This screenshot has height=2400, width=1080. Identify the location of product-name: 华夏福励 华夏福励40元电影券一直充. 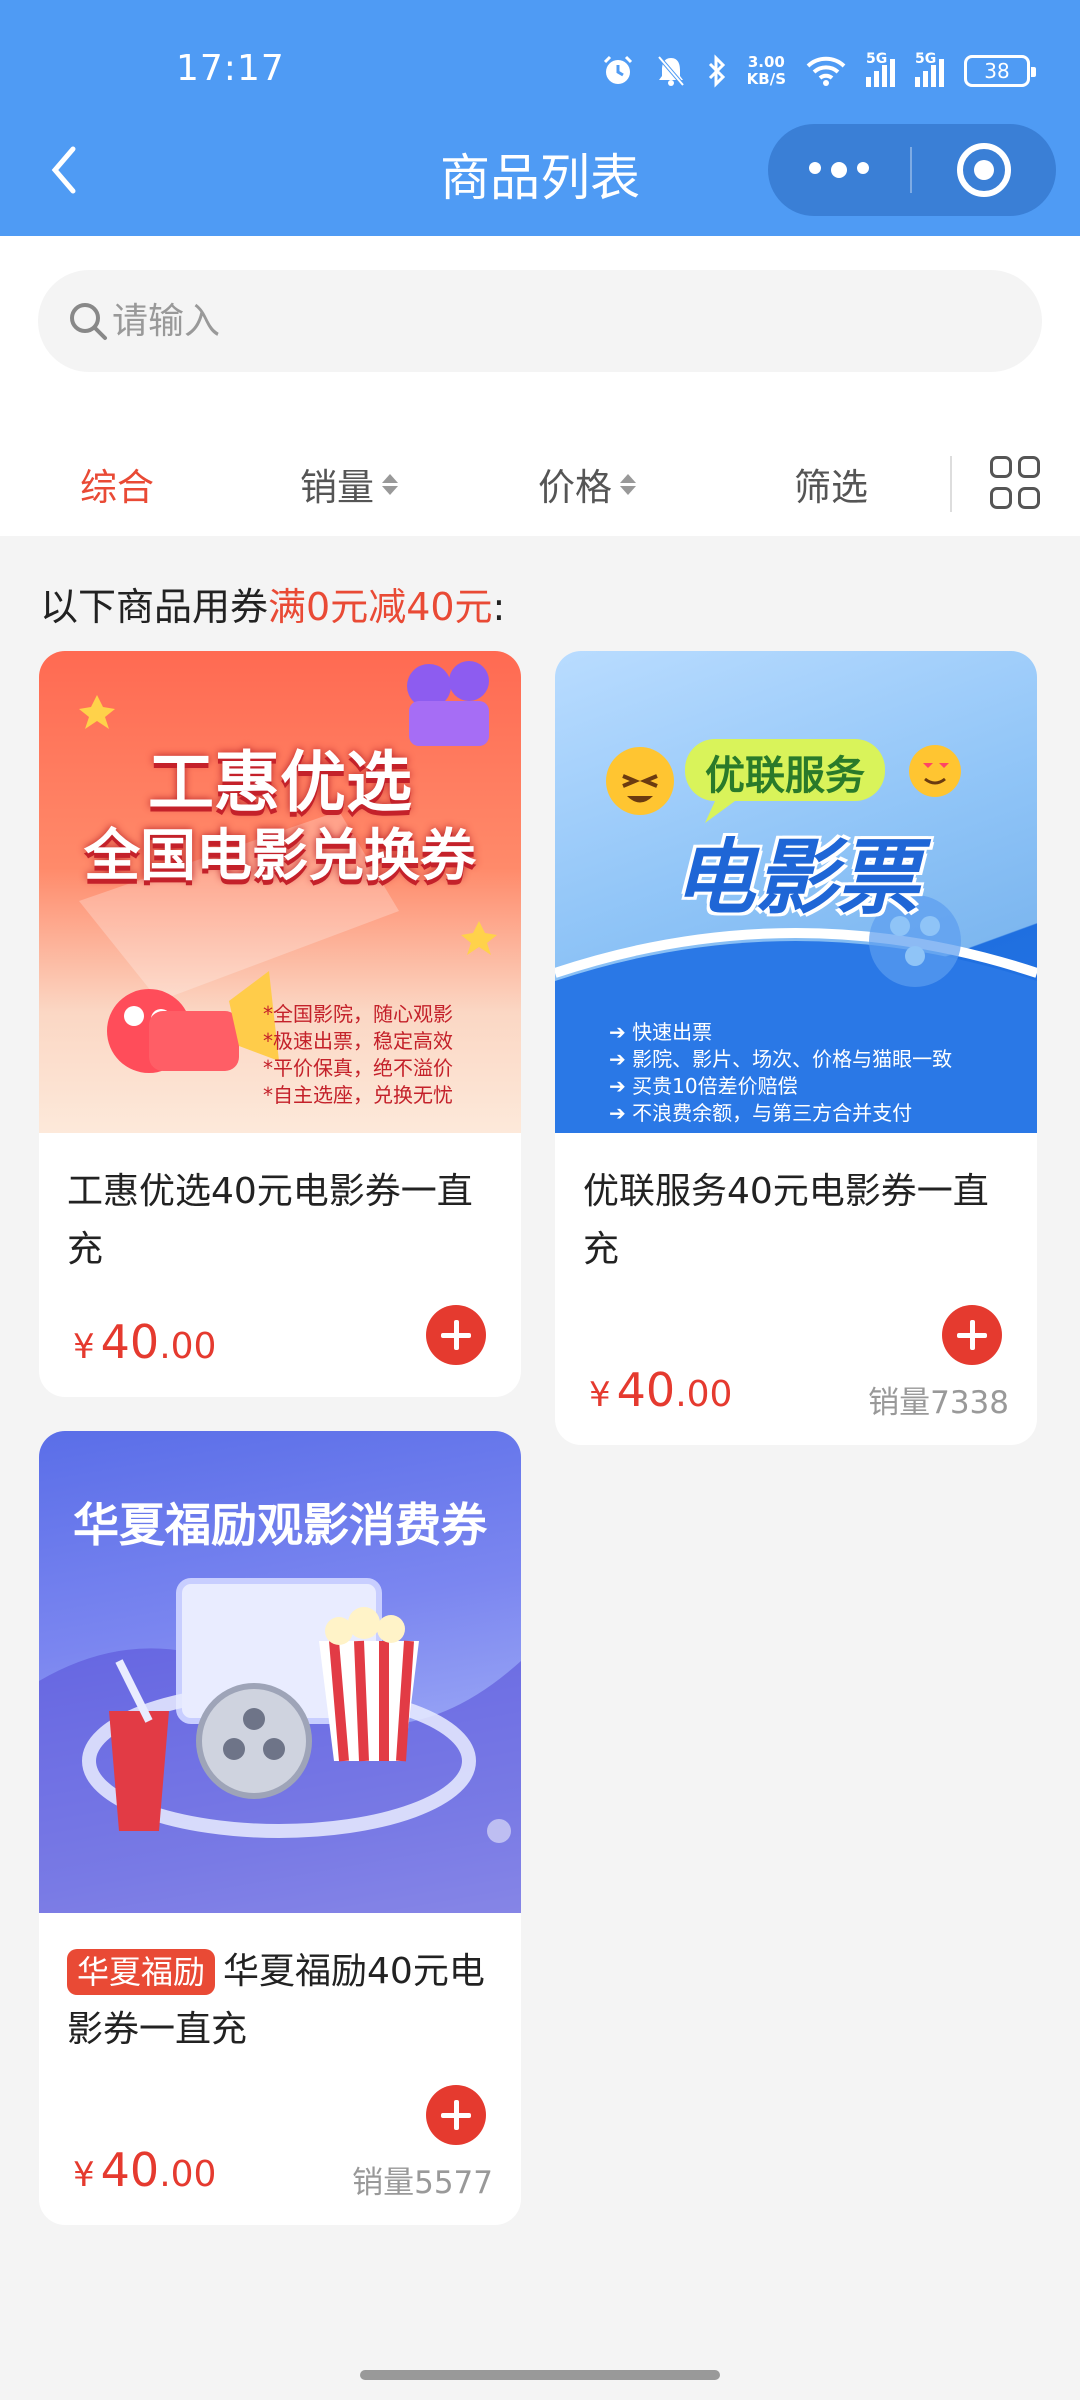
(287, 2001).